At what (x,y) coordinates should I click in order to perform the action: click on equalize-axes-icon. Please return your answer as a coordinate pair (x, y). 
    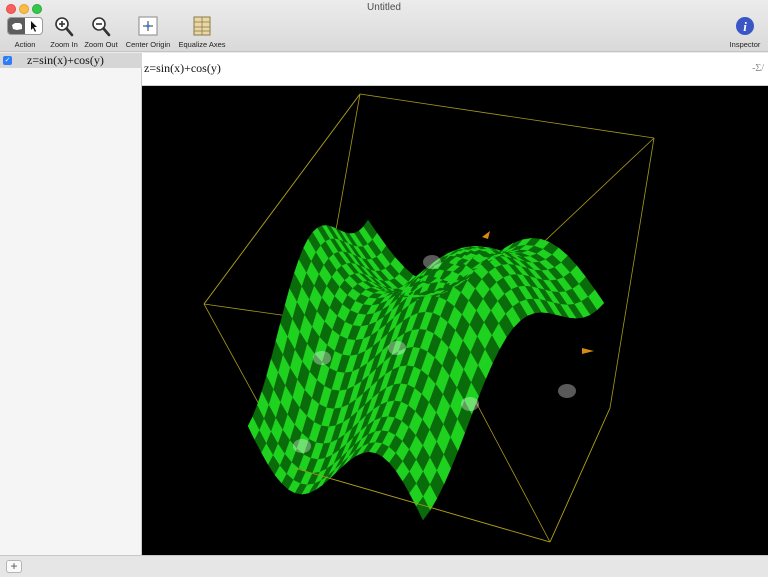
    Looking at the image, I should click on (202, 26).